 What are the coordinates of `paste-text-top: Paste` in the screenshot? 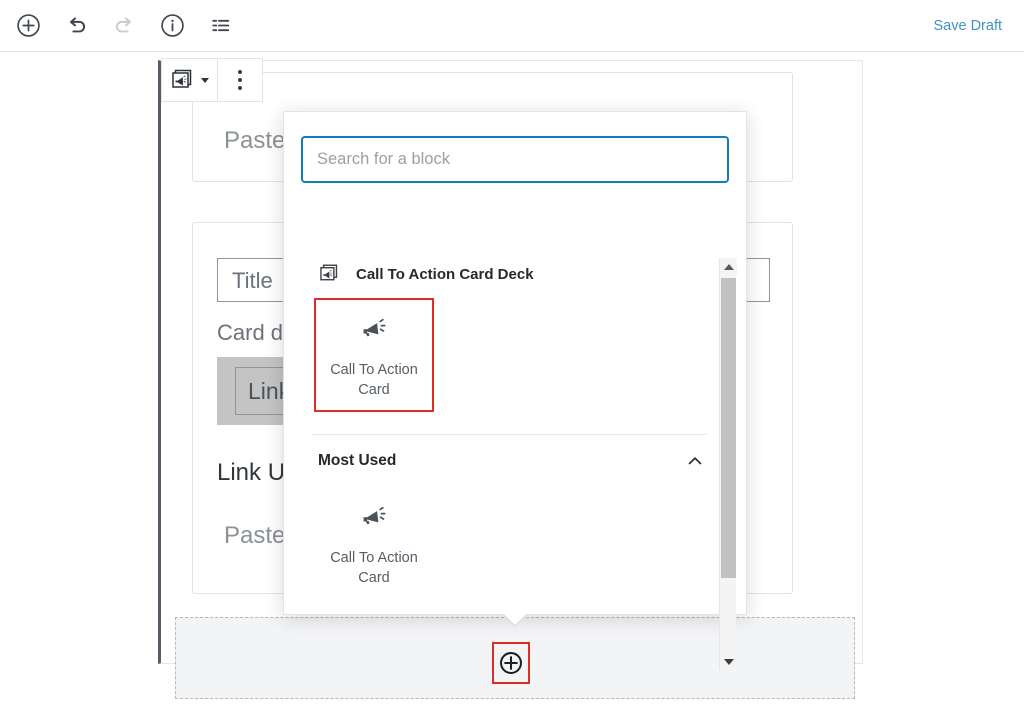 It's located at (255, 140).